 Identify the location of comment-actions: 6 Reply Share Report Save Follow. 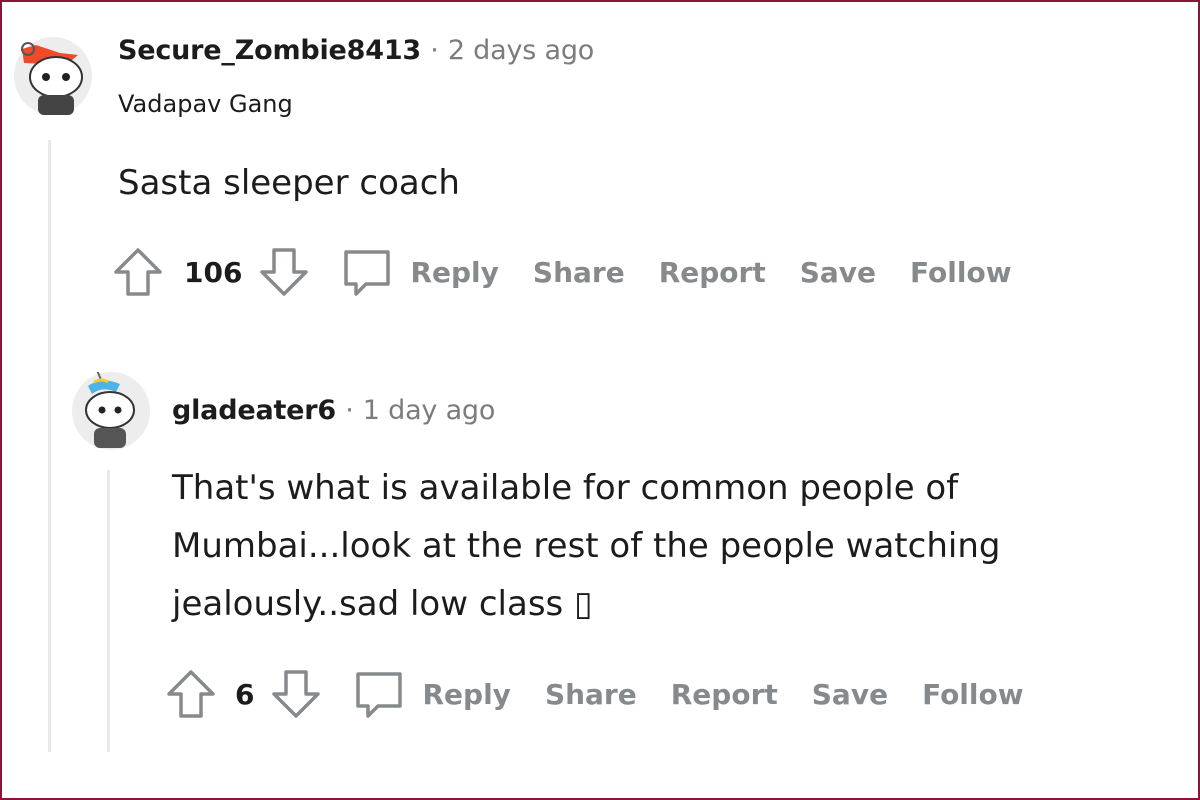
(594, 694).